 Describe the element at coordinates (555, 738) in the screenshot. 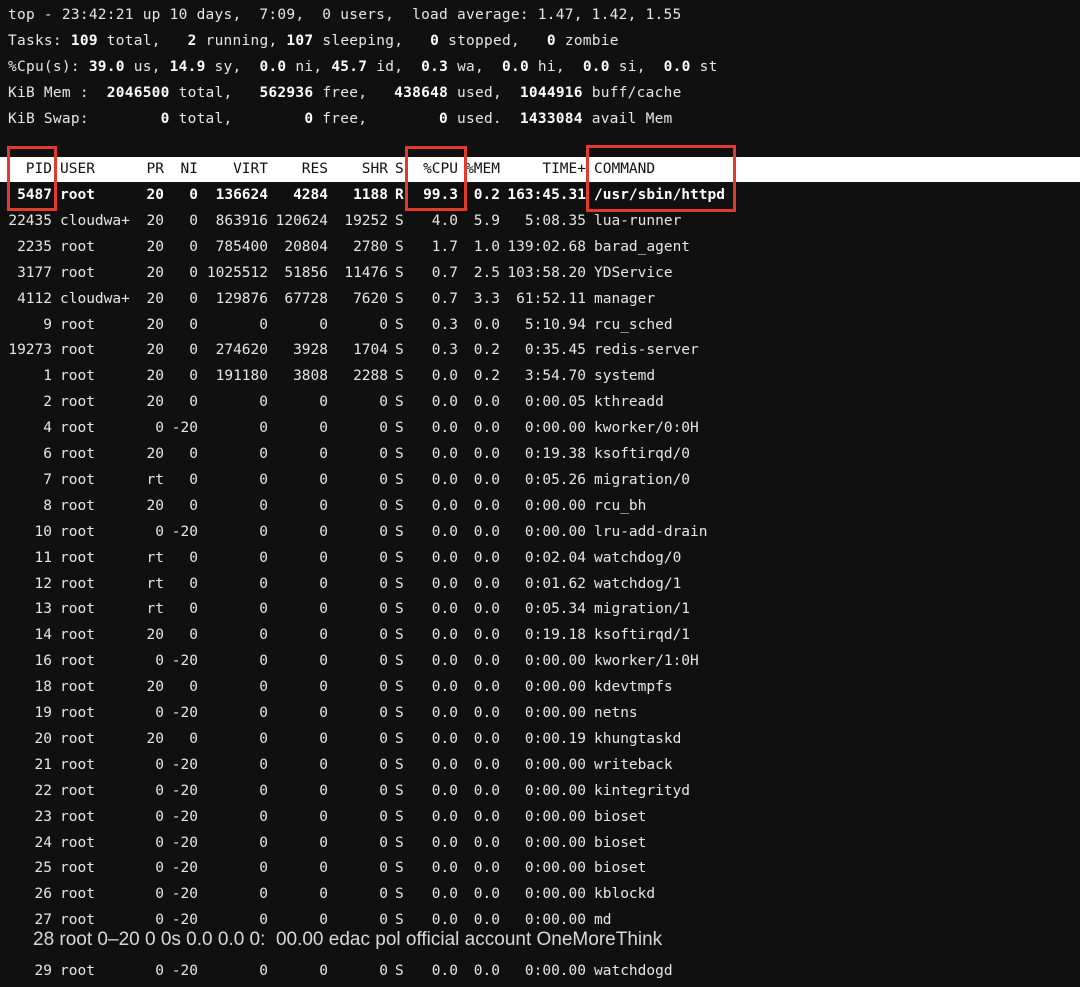

I see `cell-time: 0:00.19` at that location.